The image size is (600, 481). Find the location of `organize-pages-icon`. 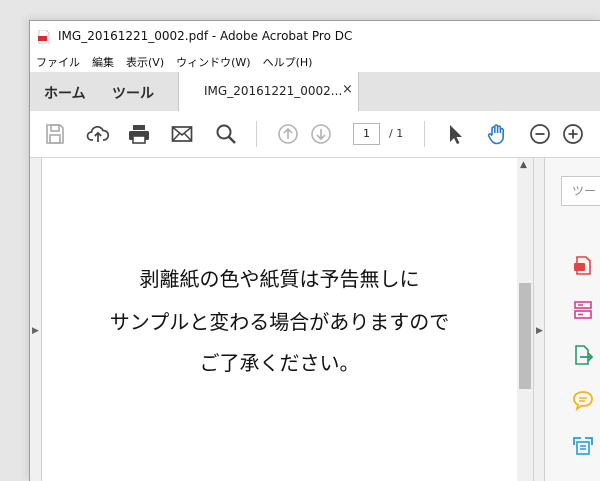

organize-pages-icon is located at coordinates (583, 310).